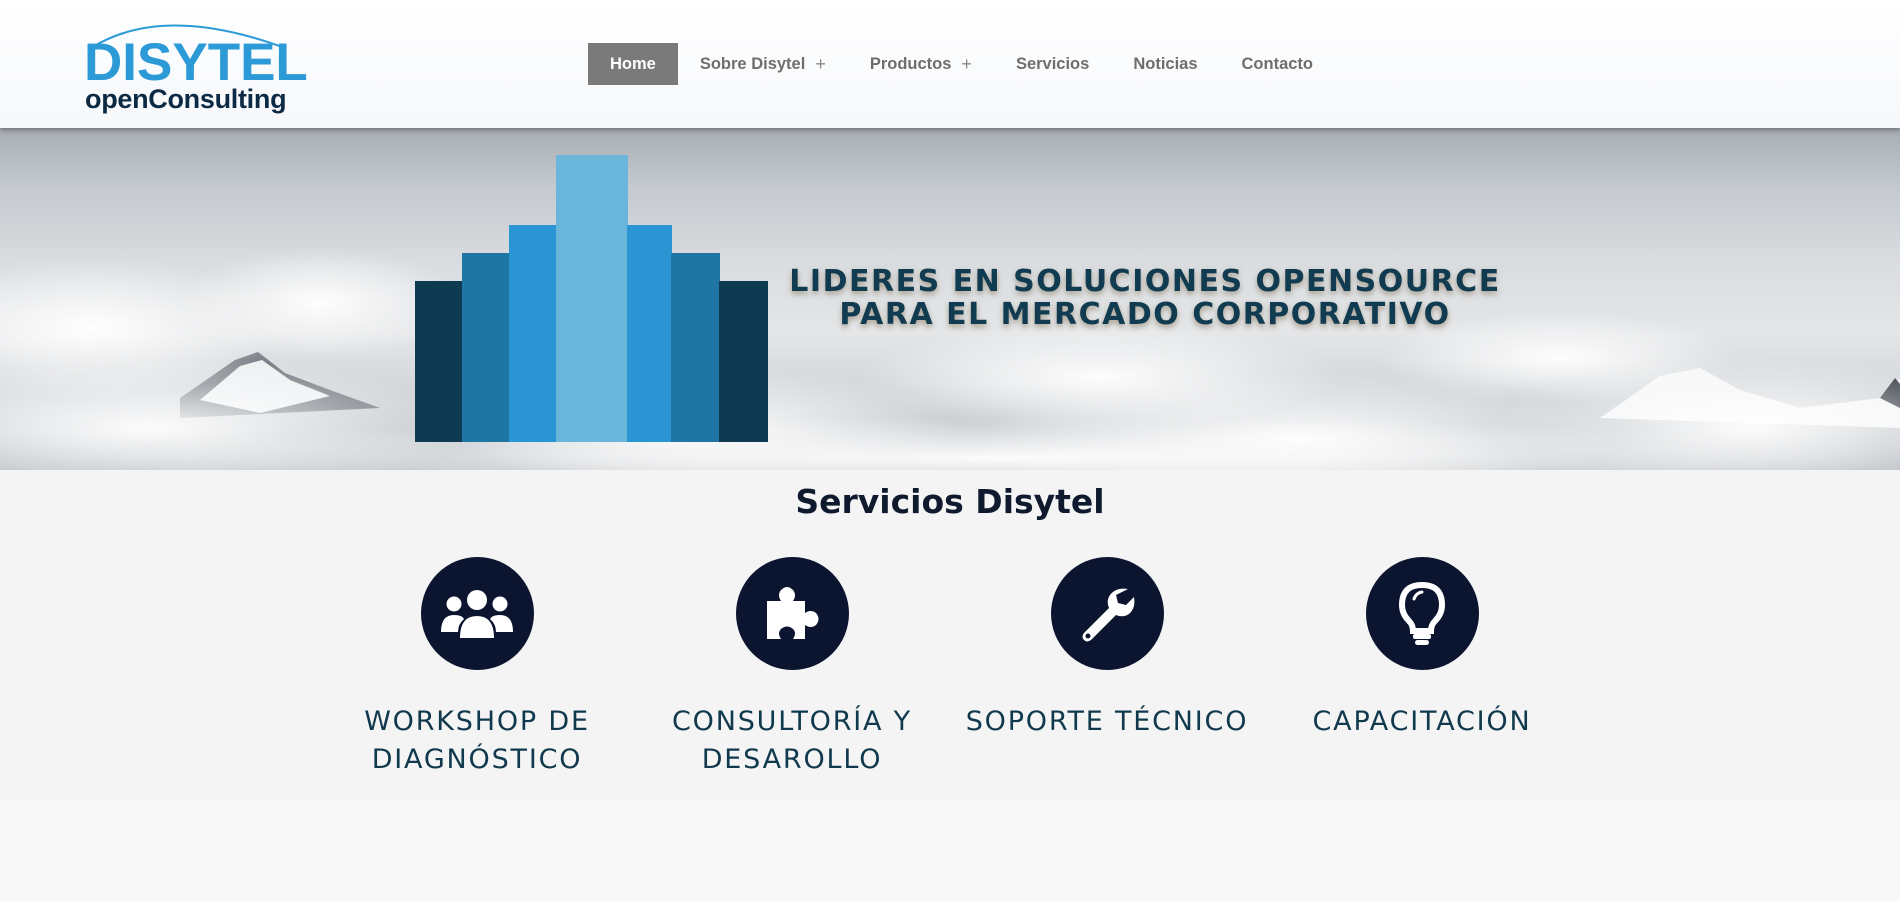 Image resolution: width=1900 pixels, height=901 pixels. I want to click on nav-contacto: Contacto, so click(1278, 64).